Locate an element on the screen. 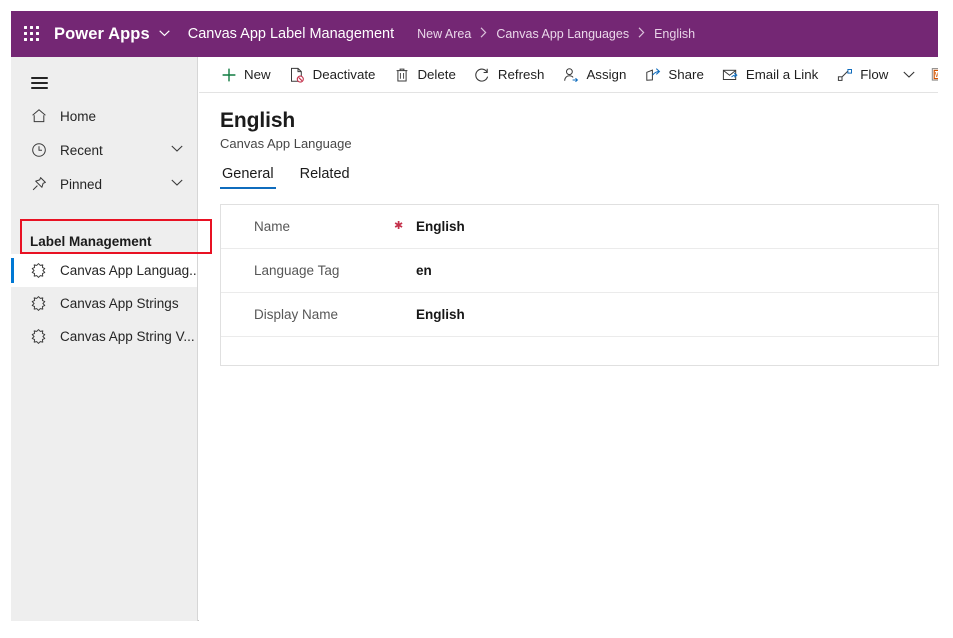 The image size is (953, 638). assign-person-icon is located at coordinates (570, 74).